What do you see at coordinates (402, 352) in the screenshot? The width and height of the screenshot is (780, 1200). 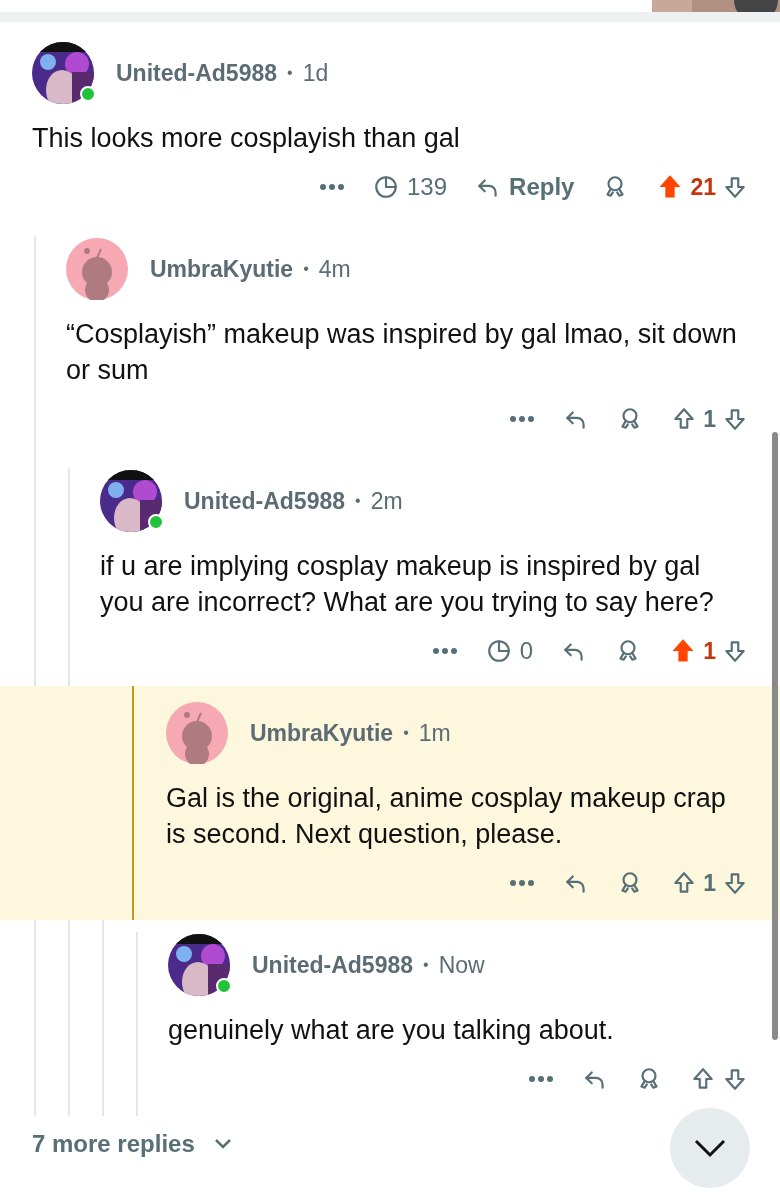 I see `comment-text: “Cosplayish” makeup was inspired by gal lmao, sit down or sum` at bounding box center [402, 352].